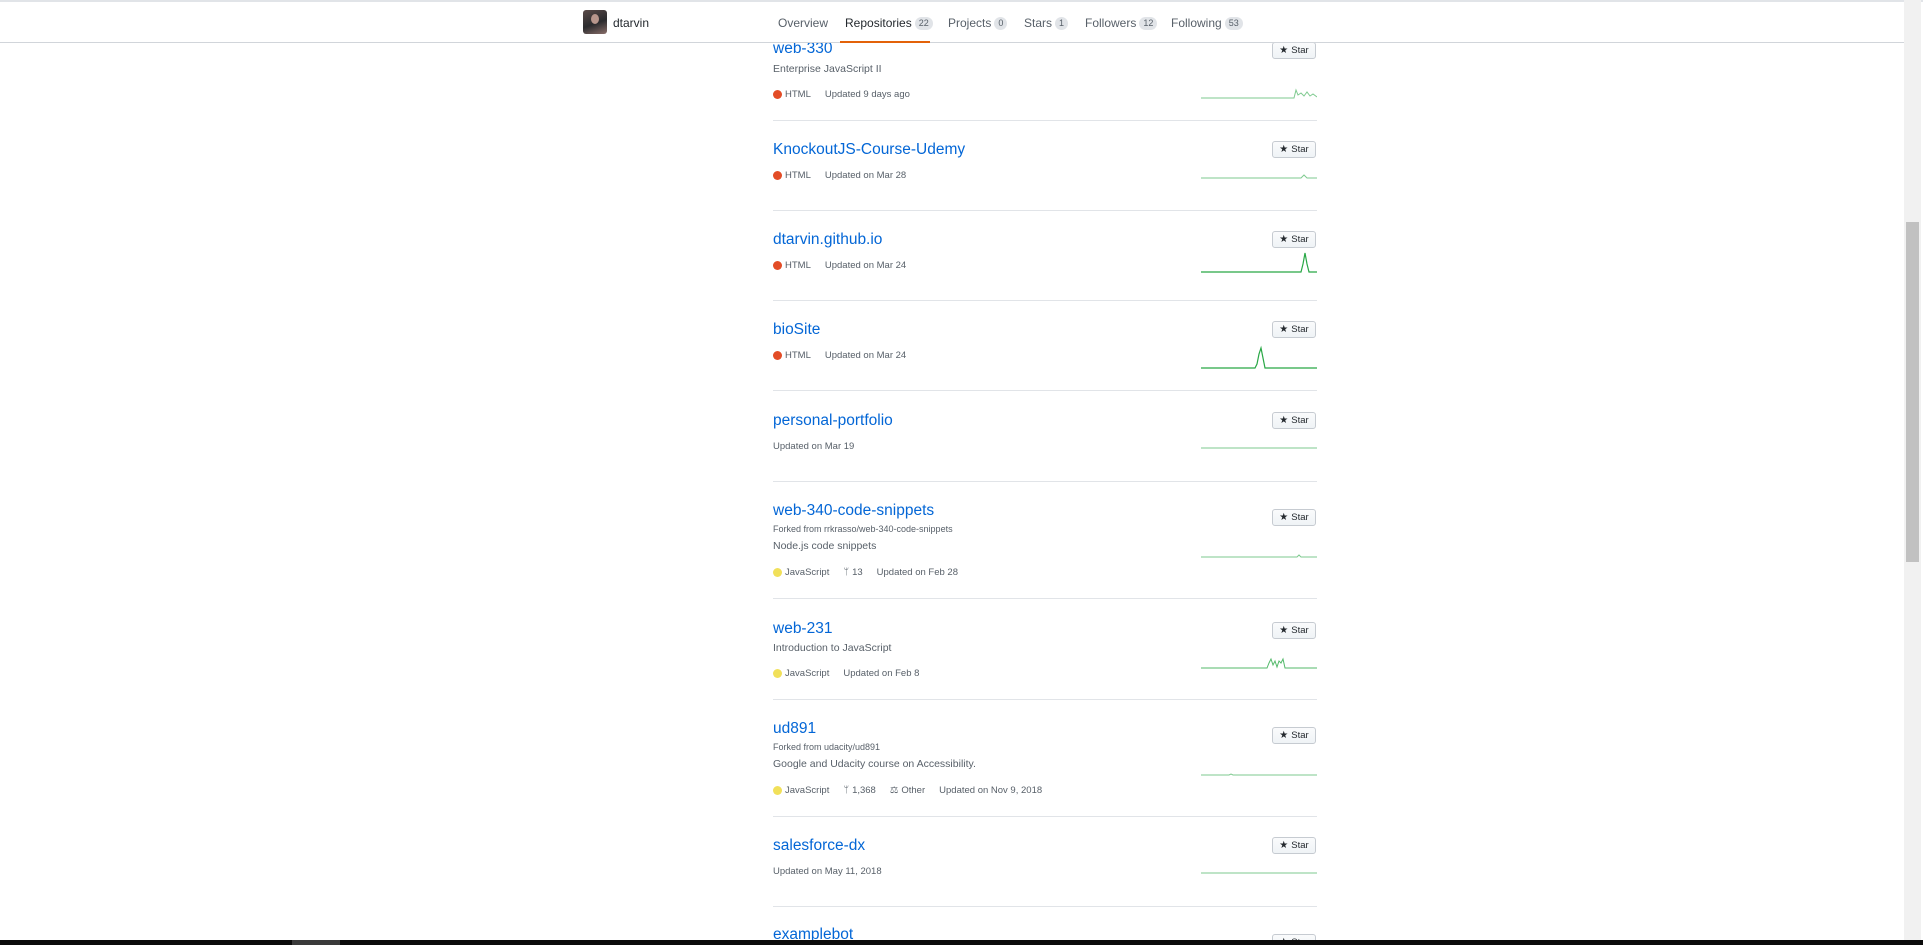  What do you see at coordinates (1045, 933) in the screenshot?
I see `repo-item: examplebot ★Star` at bounding box center [1045, 933].